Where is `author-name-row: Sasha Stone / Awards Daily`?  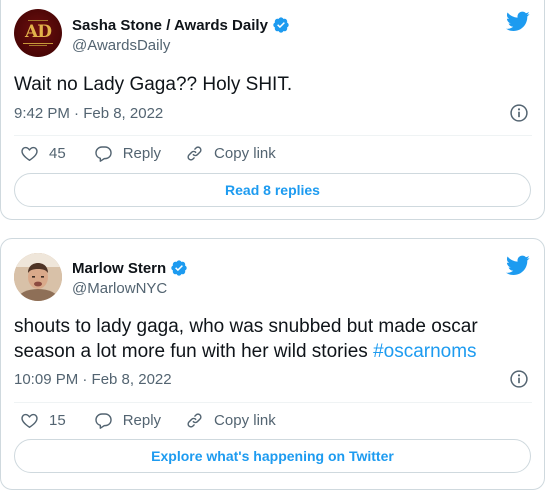
author-name-row: Sasha Stone / Awards Daily is located at coordinates (181, 25).